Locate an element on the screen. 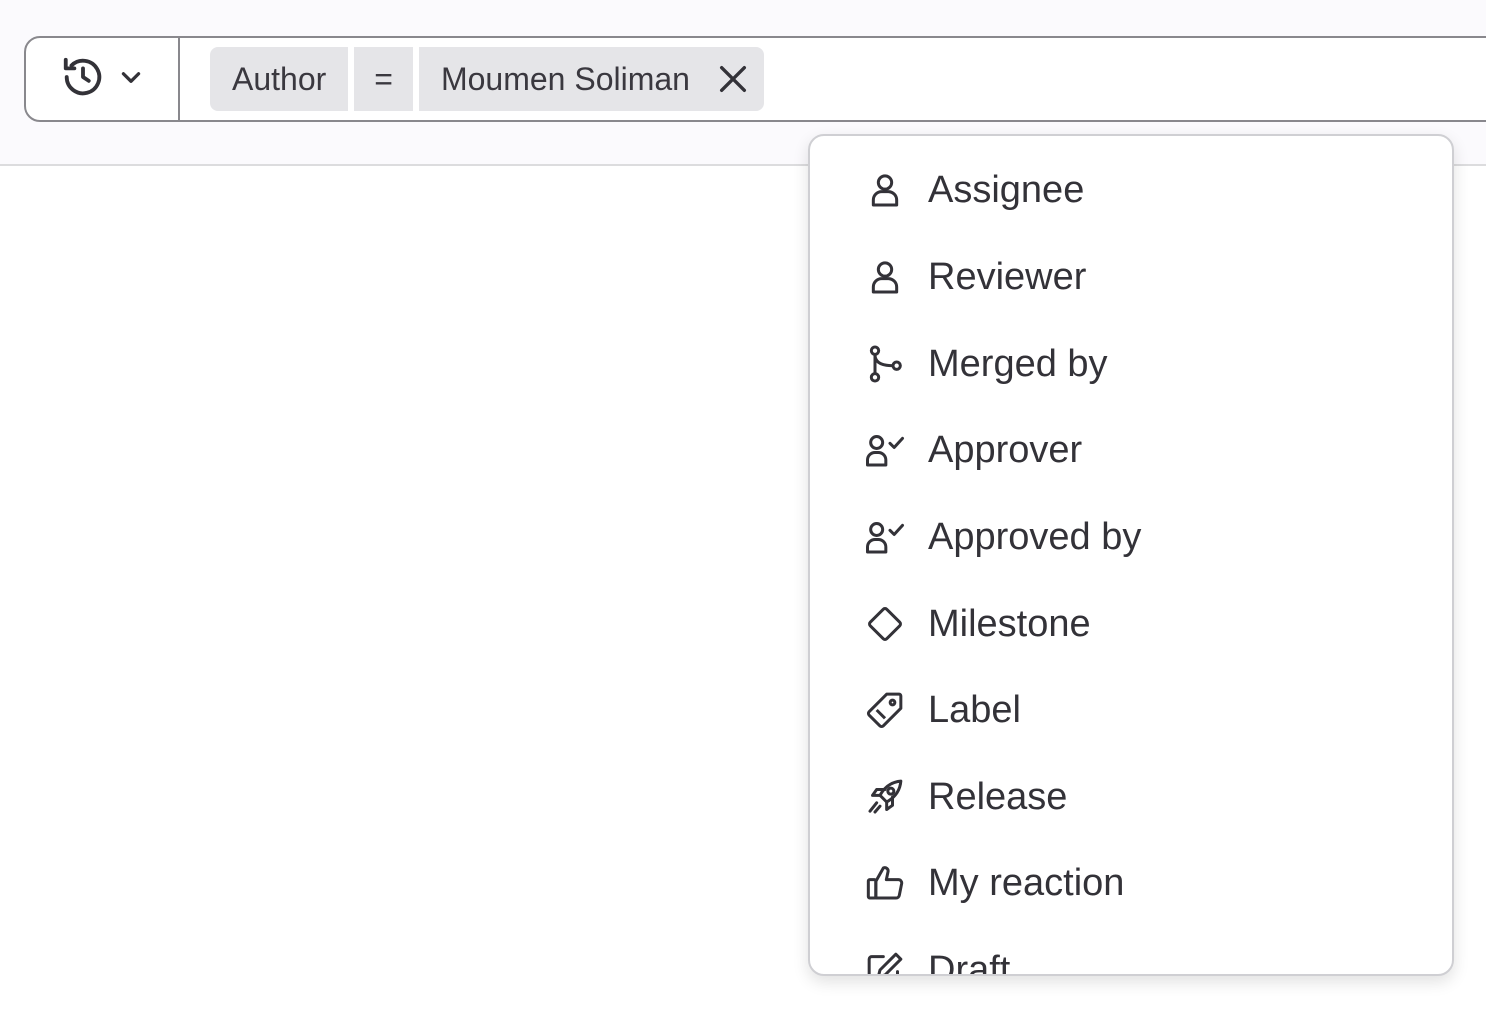 Image resolution: width=1486 pixels, height=1018 pixels. menu-item-my-reaction: My reaction is located at coordinates (993, 883).